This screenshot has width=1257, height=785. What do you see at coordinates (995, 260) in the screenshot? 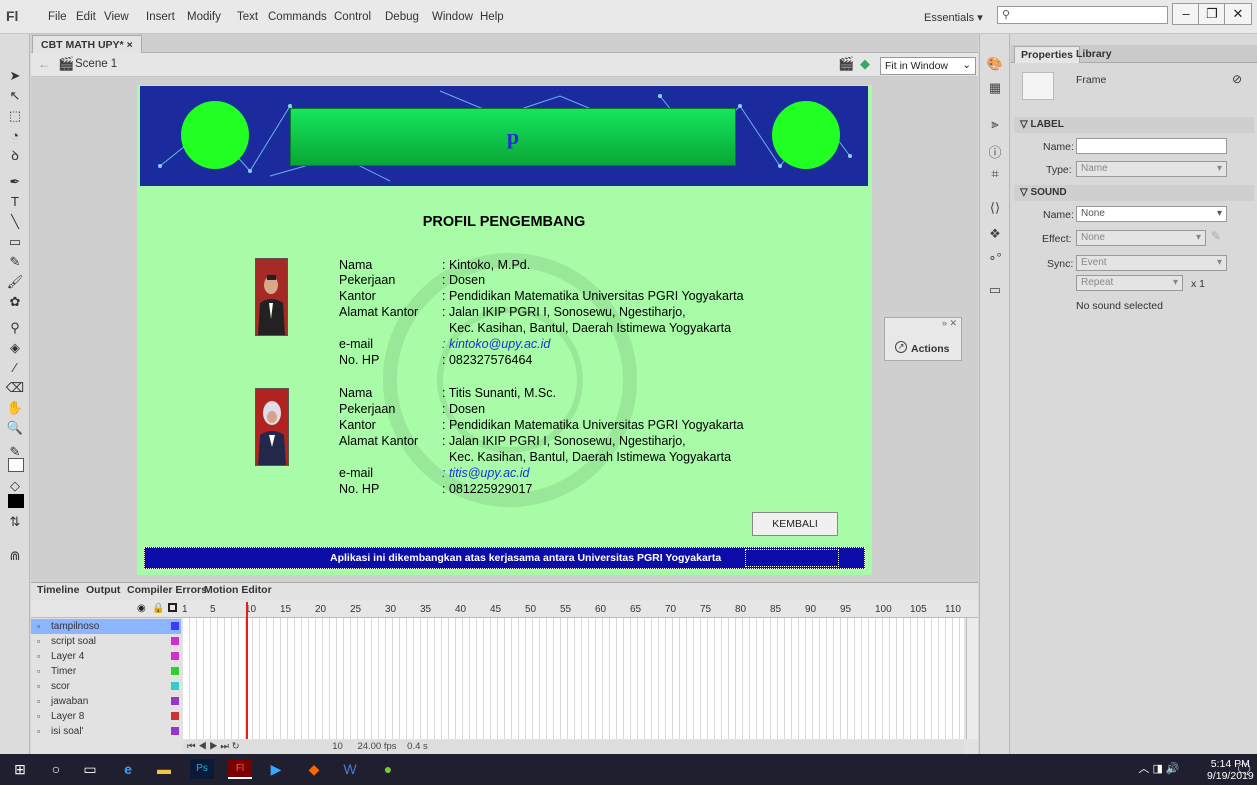
I see `motion-presets-icon: ∘°` at bounding box center [995, 260].